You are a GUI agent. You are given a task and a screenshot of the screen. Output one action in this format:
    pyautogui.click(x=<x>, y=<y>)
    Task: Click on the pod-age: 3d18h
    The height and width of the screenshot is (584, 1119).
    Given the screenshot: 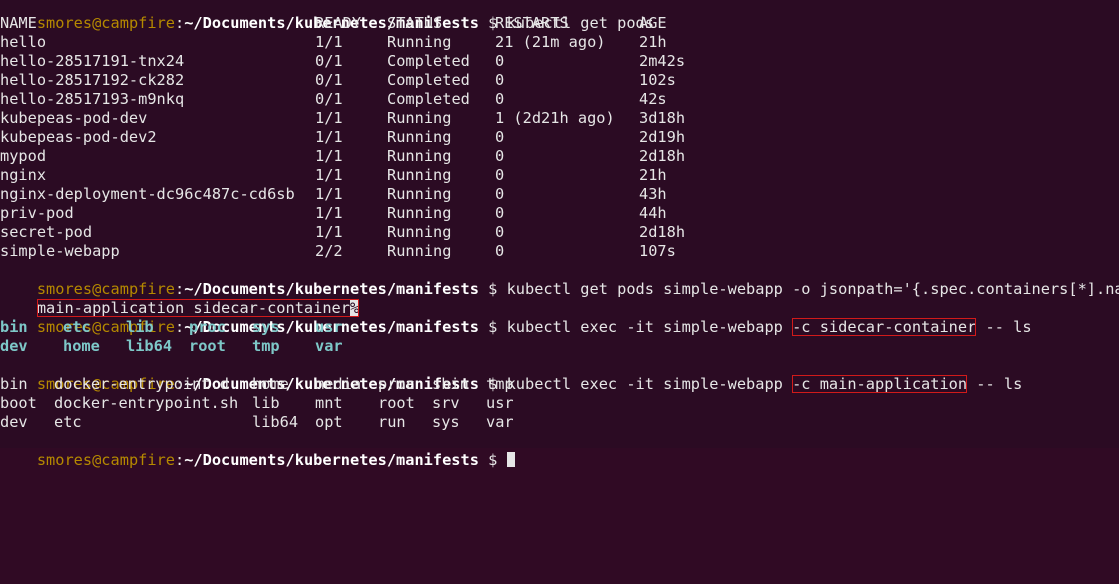 What is the action you would take?
    pyautogui.click(x=662, y=118)
    